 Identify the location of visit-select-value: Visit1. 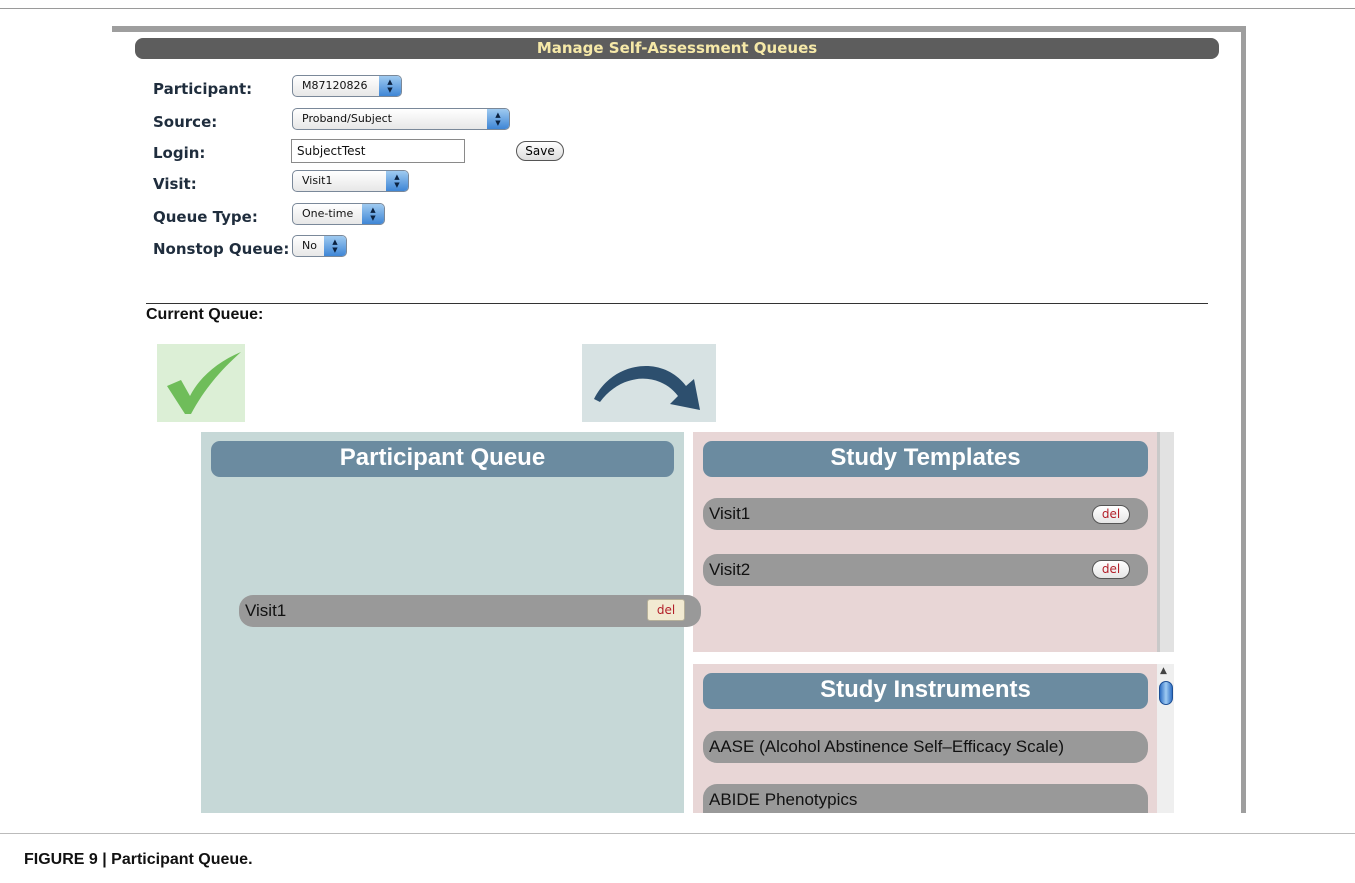
(317, 180).